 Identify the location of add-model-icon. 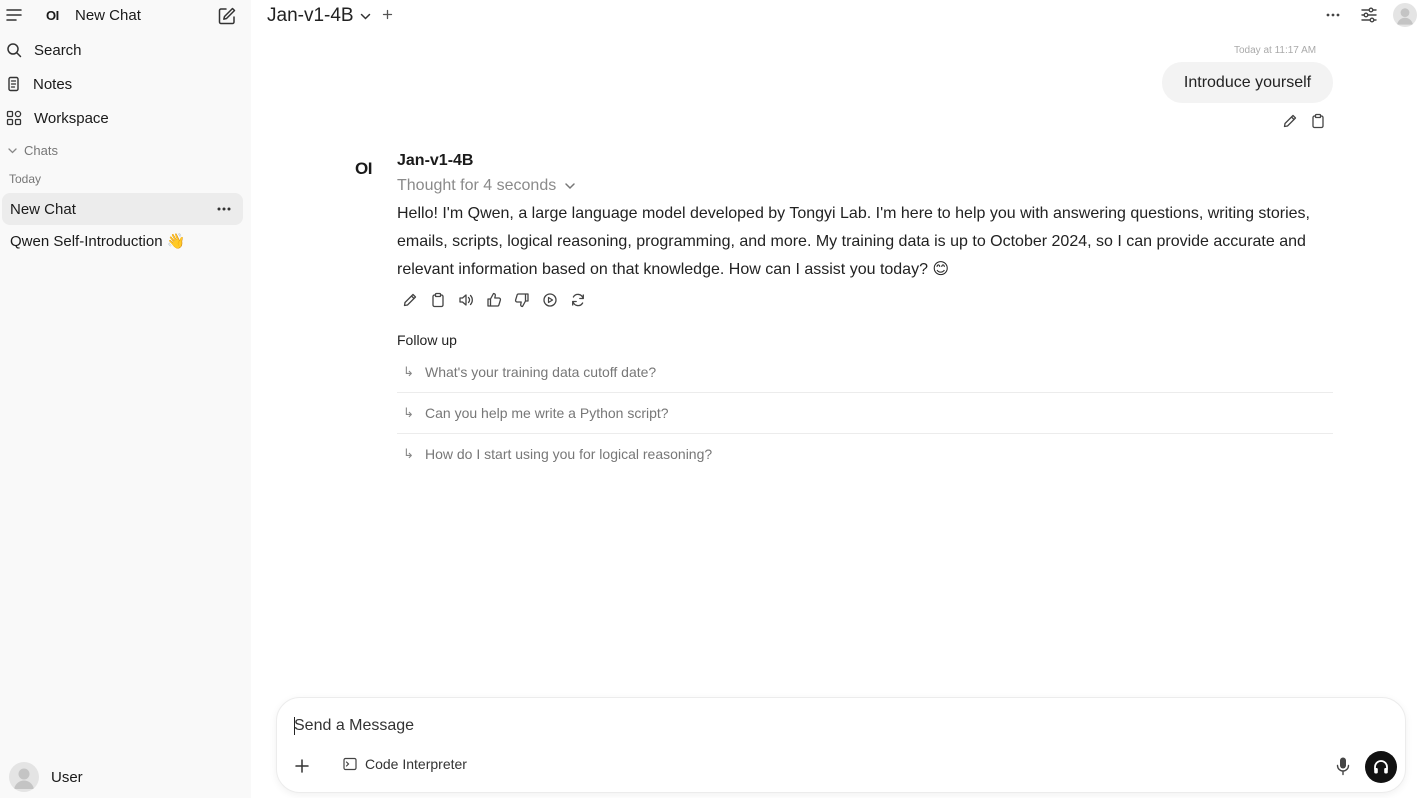
(387, 14).